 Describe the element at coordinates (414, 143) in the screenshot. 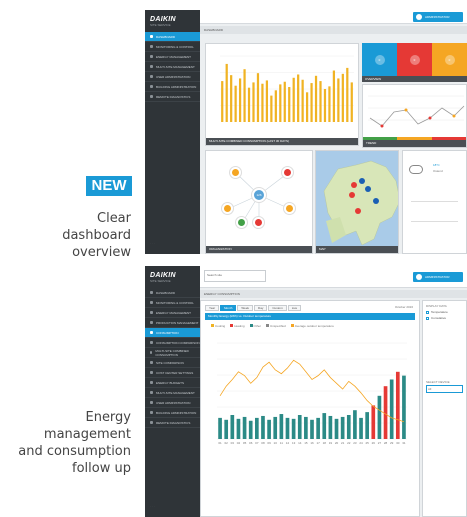

I see `panel-title: TREND` at that location.